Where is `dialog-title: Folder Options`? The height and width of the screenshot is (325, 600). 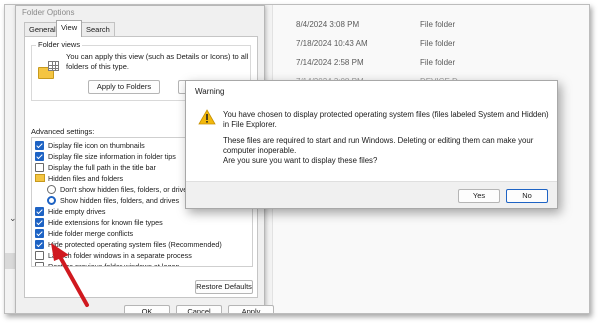
dialog-title: Folder Options is located at coordinates (48, 12).